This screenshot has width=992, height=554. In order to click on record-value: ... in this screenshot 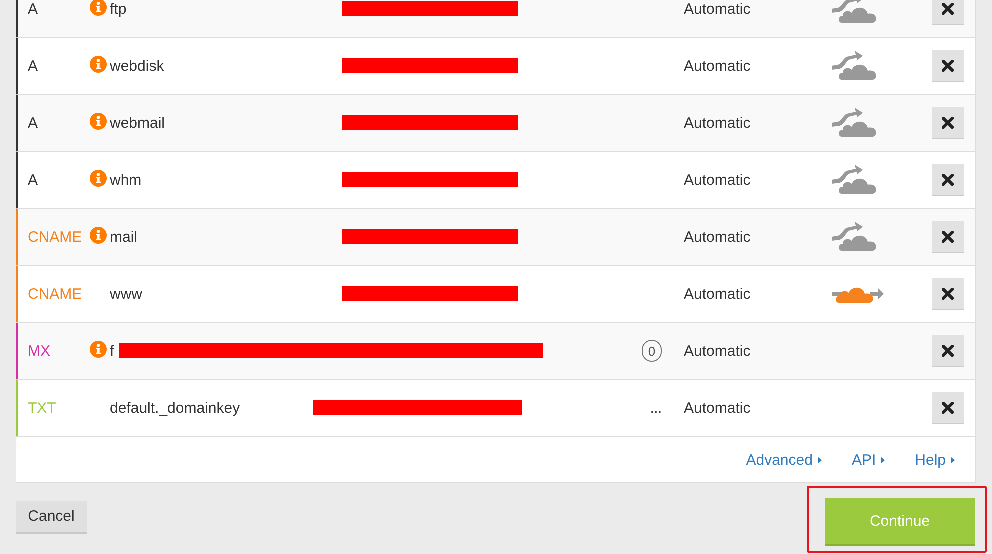, I will do `click(656, 408)`.